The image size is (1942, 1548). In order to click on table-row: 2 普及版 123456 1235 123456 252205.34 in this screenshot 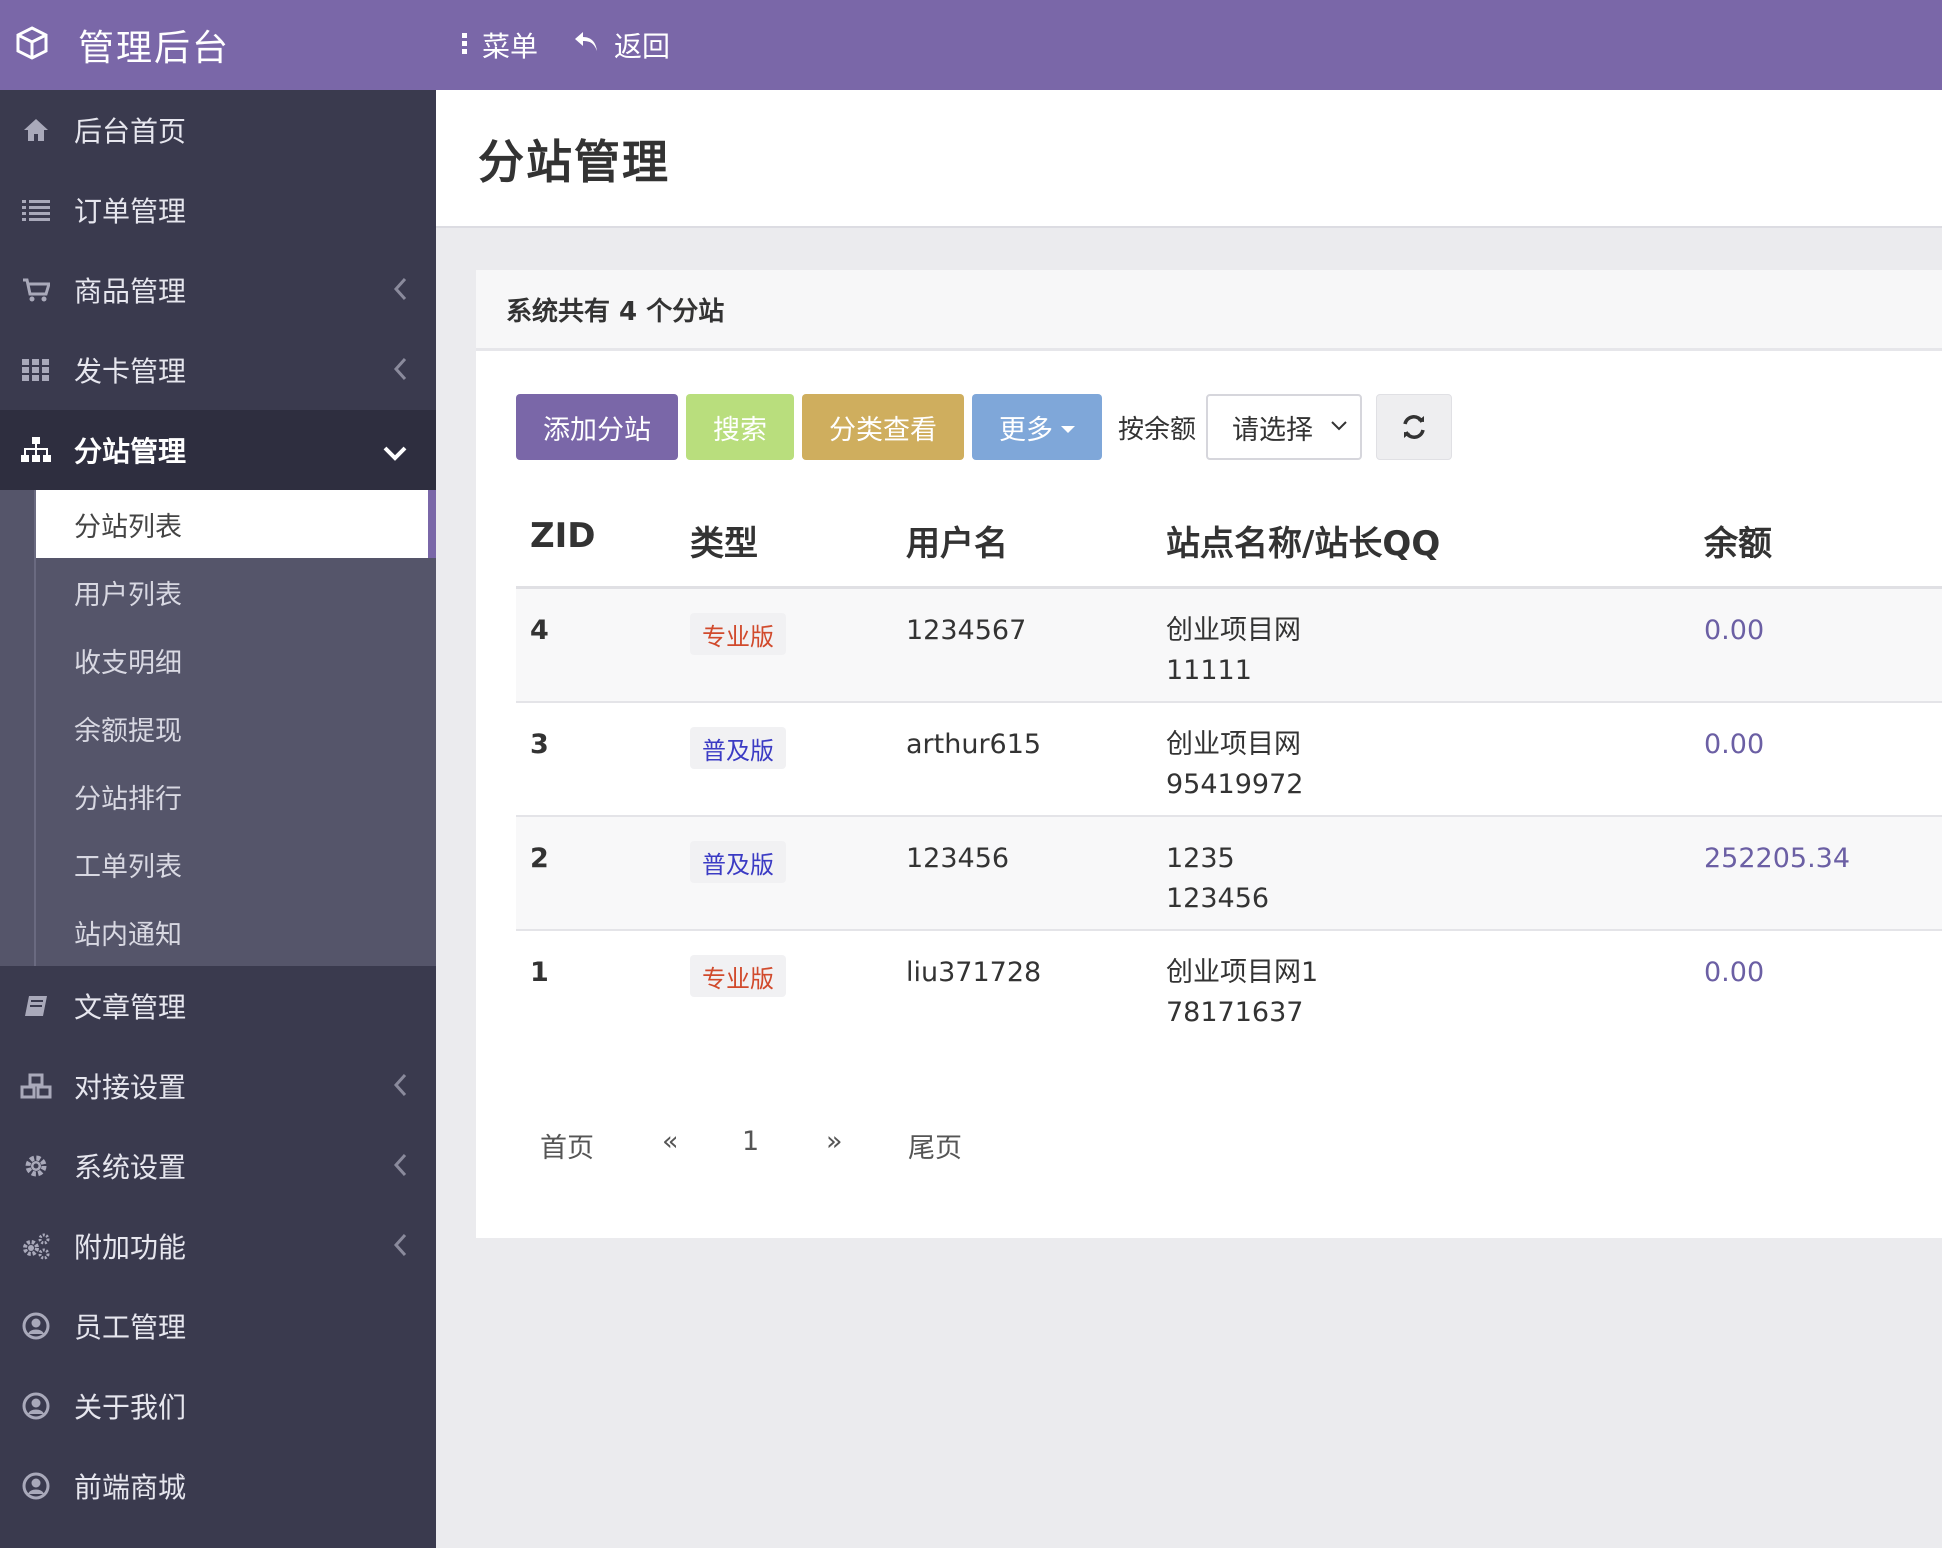, I will do `click(1229, 874)`.